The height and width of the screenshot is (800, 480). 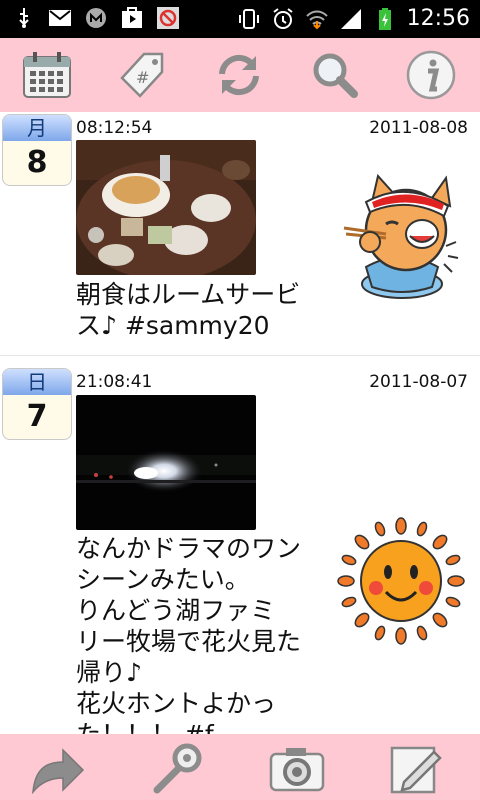 I want to click on compose-button, so click(x=417, y=768).